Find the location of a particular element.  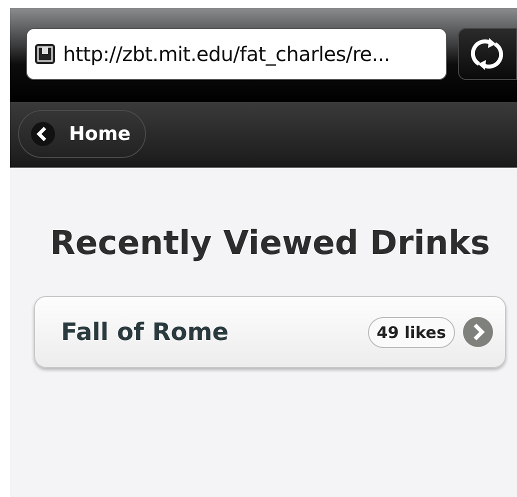

back-icon is located at coordinates (43, 134).